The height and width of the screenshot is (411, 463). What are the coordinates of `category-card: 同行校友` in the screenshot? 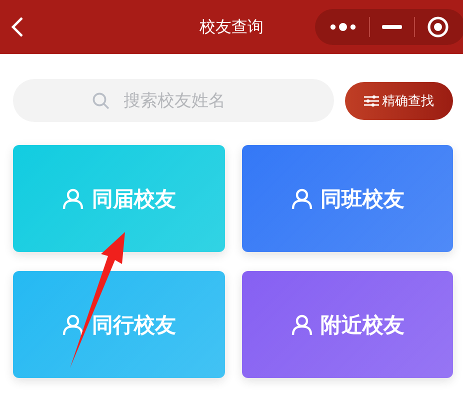 It's located at (119, 324).